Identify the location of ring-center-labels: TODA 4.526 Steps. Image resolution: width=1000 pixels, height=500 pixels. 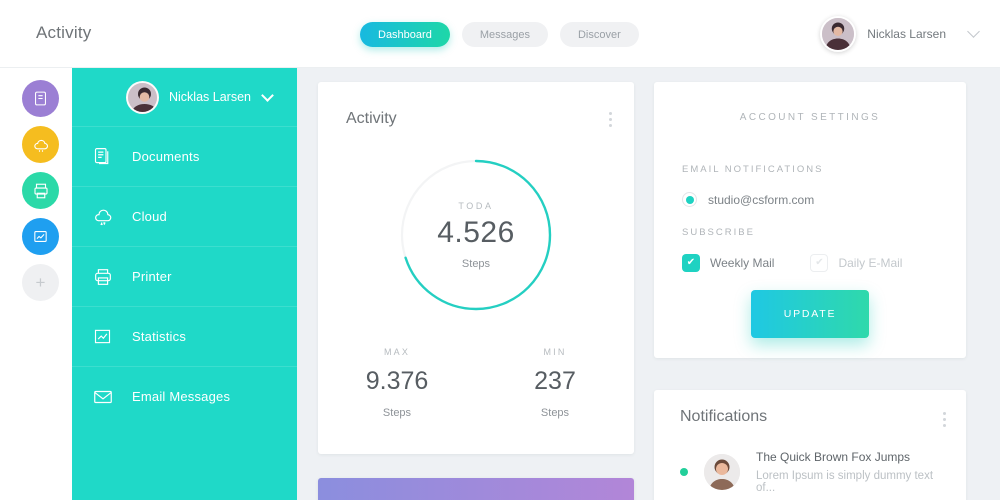
(476, 235).